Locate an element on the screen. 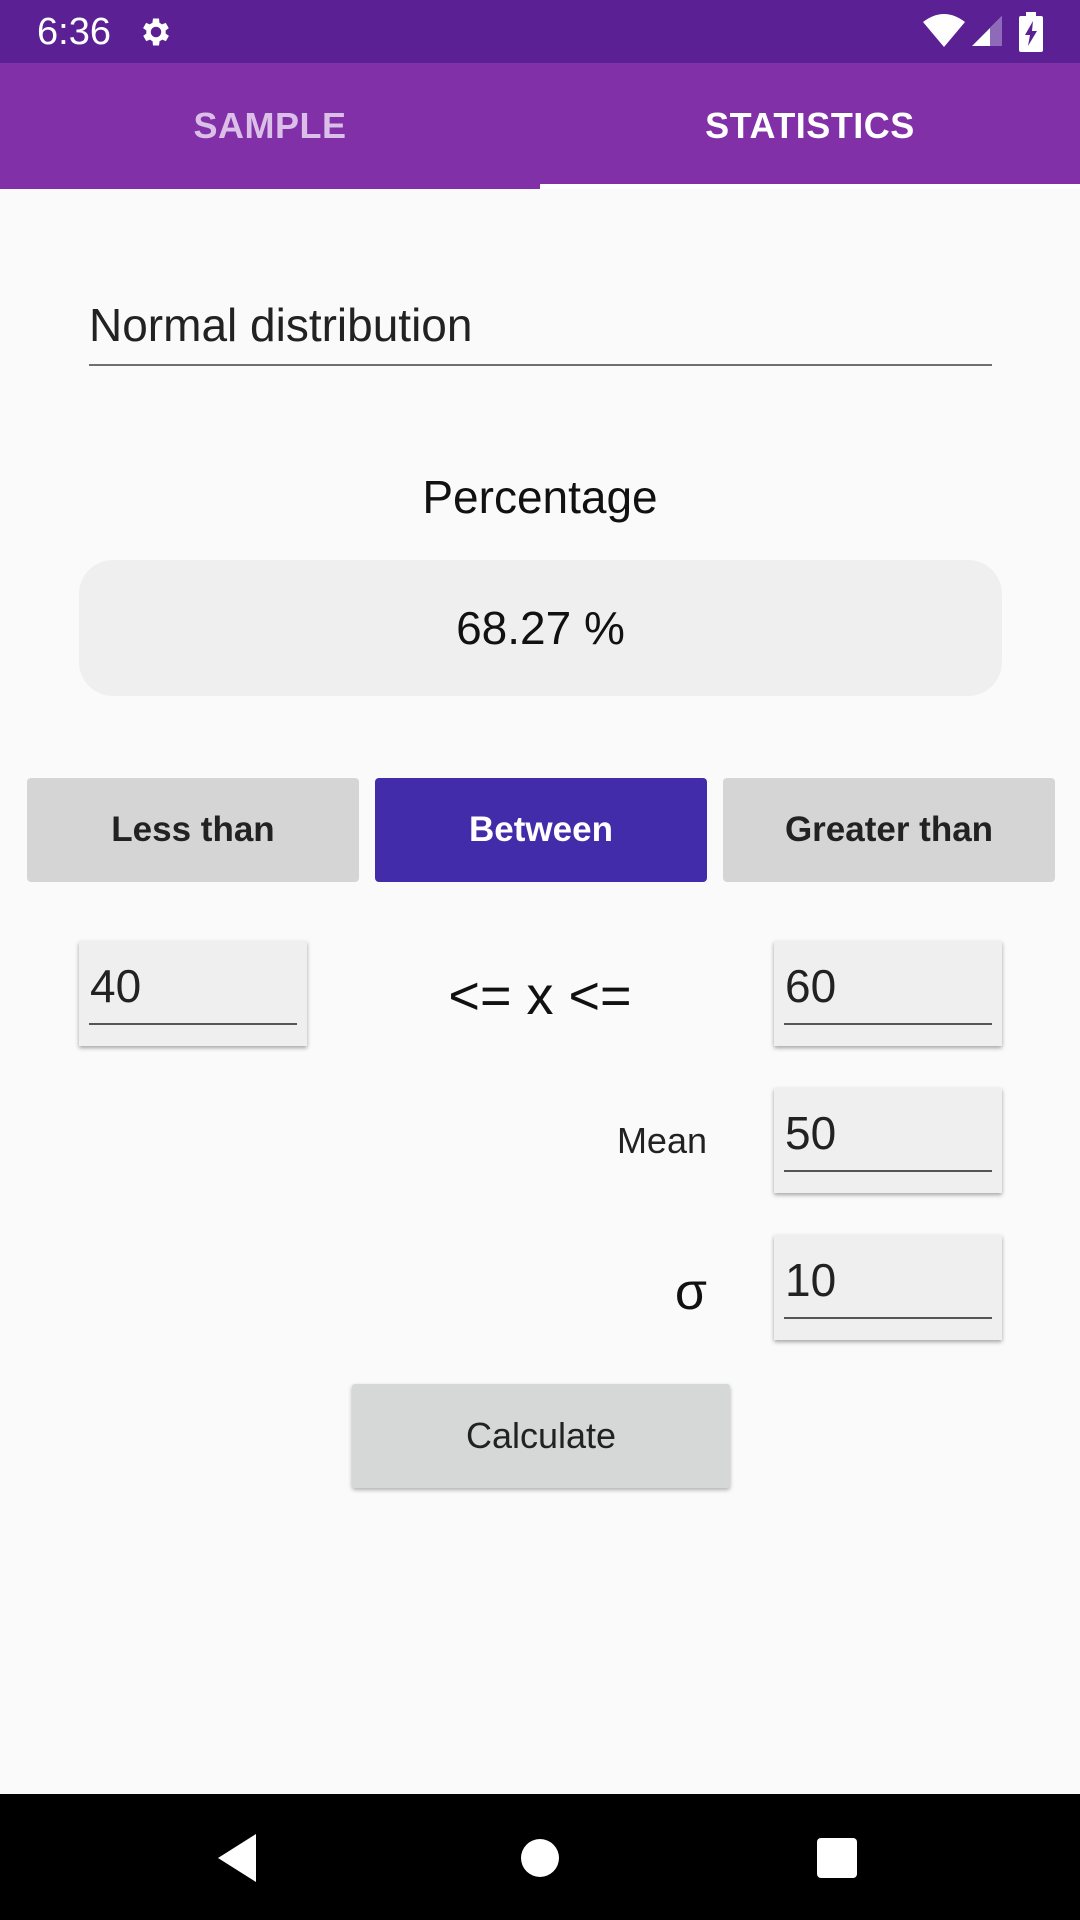 Image resolution: width=1080 pixels, height=1920 pixels. distribution-select-value: Normal distribution is located at coordinates (281, 325).